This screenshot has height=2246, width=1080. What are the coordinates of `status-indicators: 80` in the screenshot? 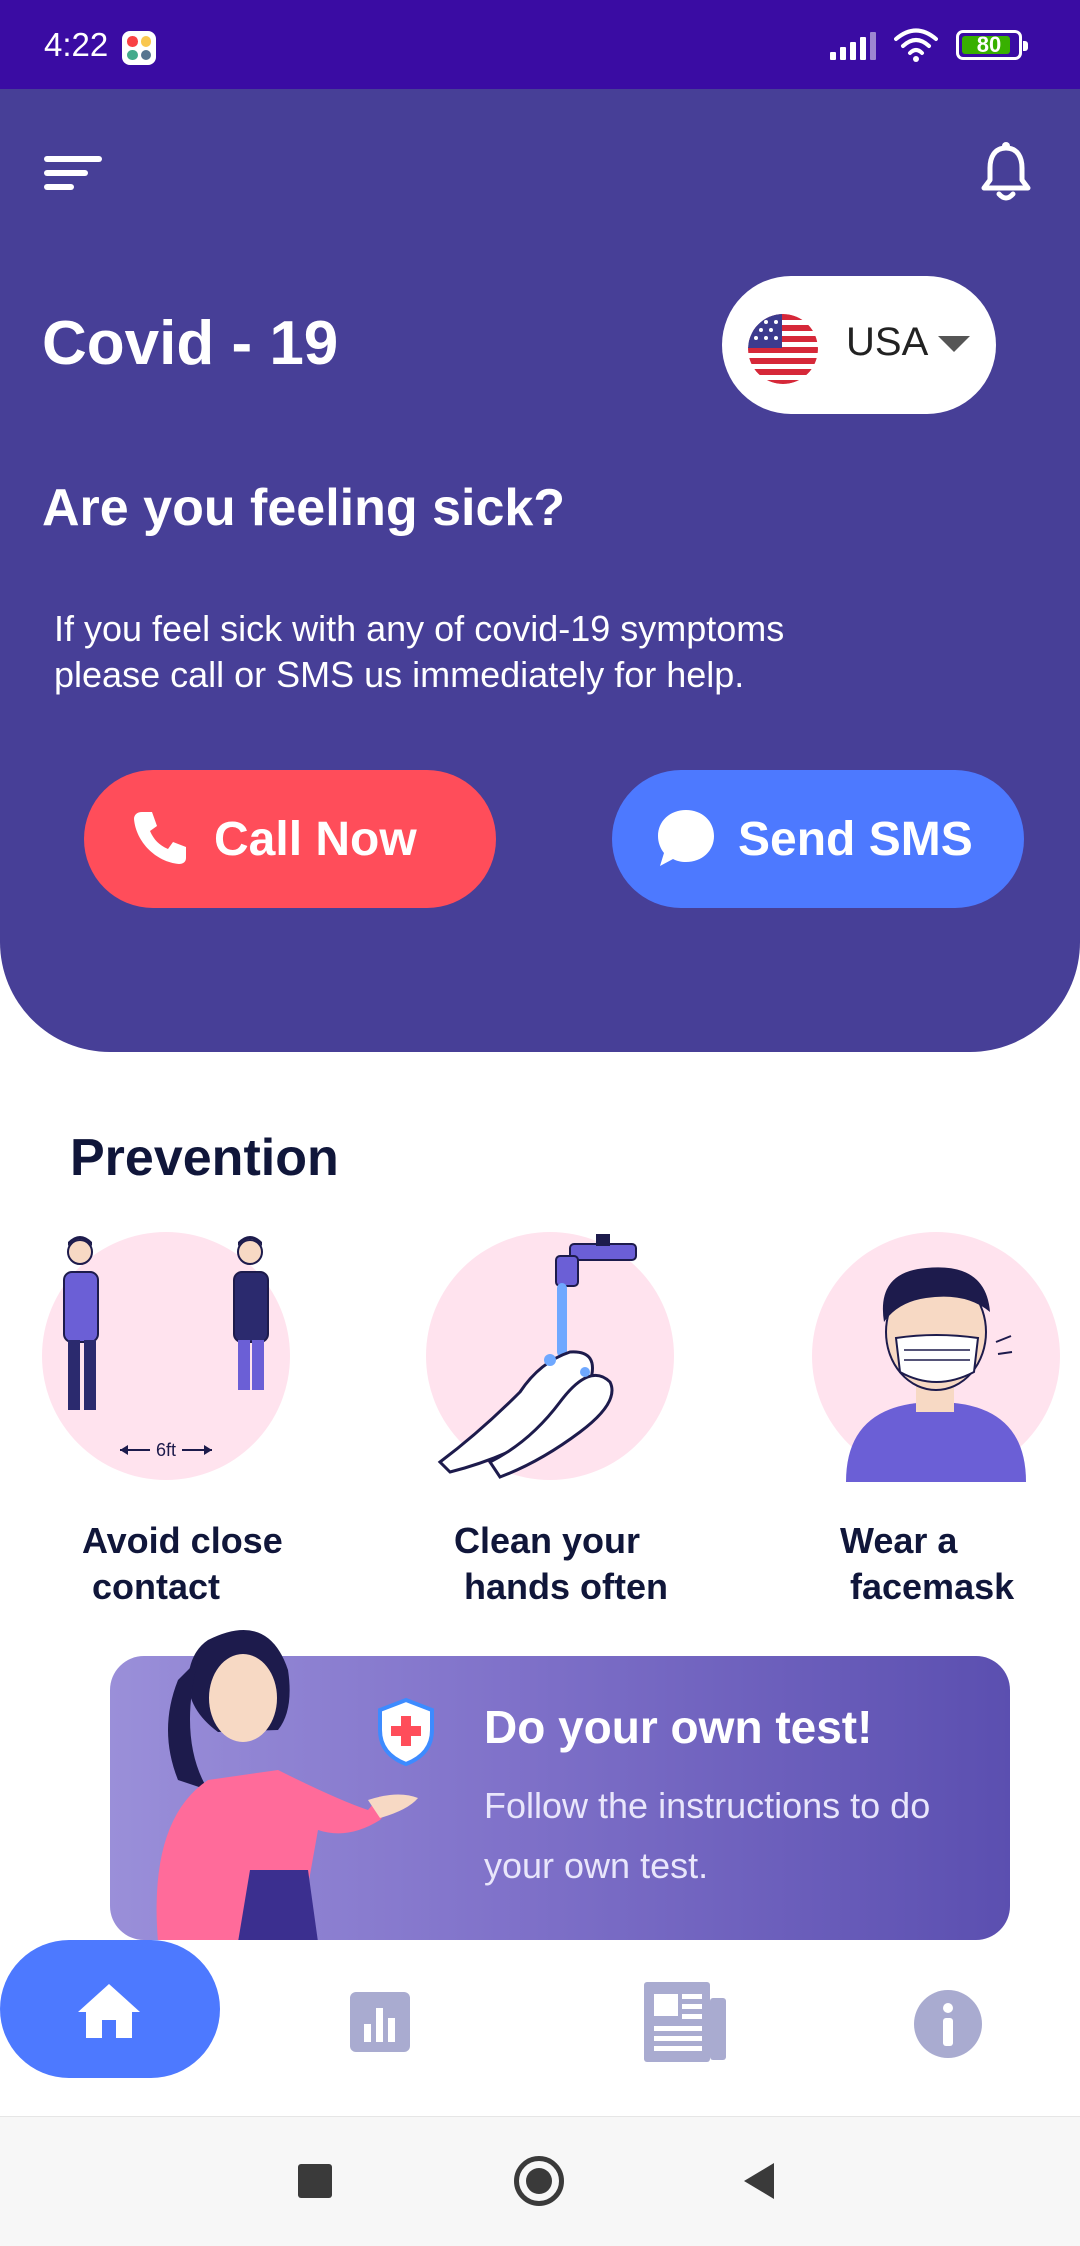 It's located at (929, 45).